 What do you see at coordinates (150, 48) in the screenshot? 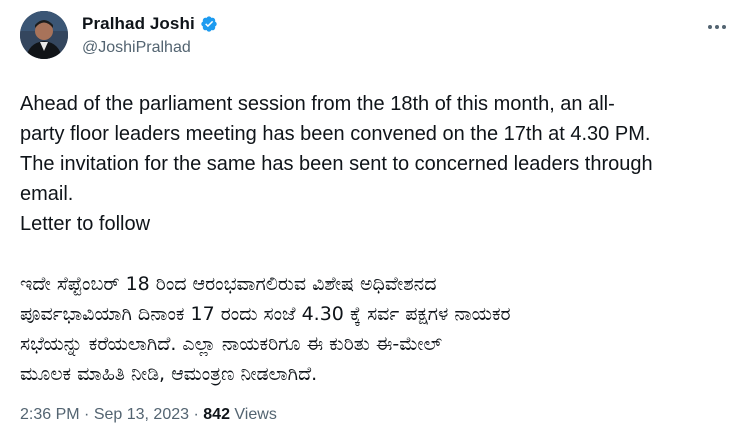
I see `author-handle: @JoshiPralhad` at bounding box center [150, 48].